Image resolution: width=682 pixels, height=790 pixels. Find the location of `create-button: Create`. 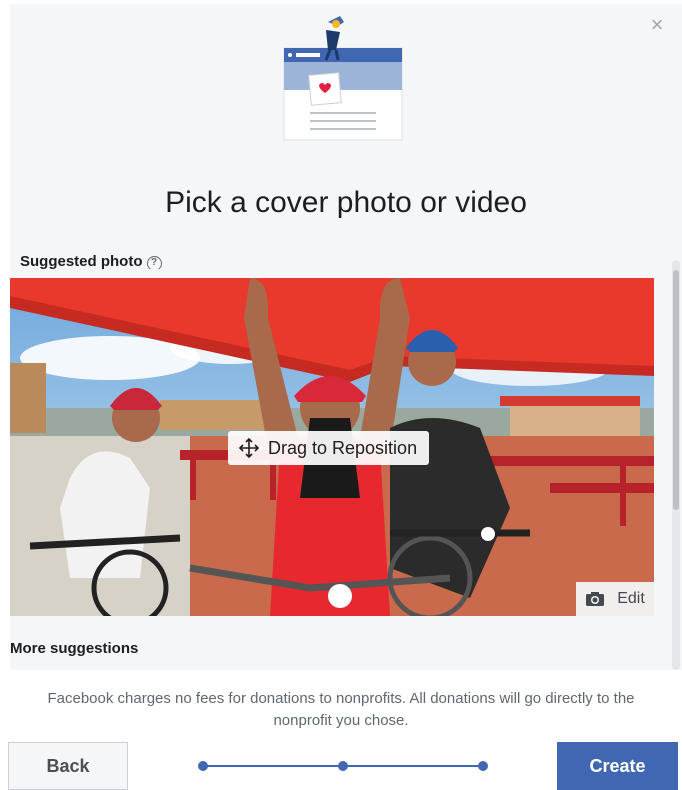

create-button: Create is located at coordinates (617, 766).